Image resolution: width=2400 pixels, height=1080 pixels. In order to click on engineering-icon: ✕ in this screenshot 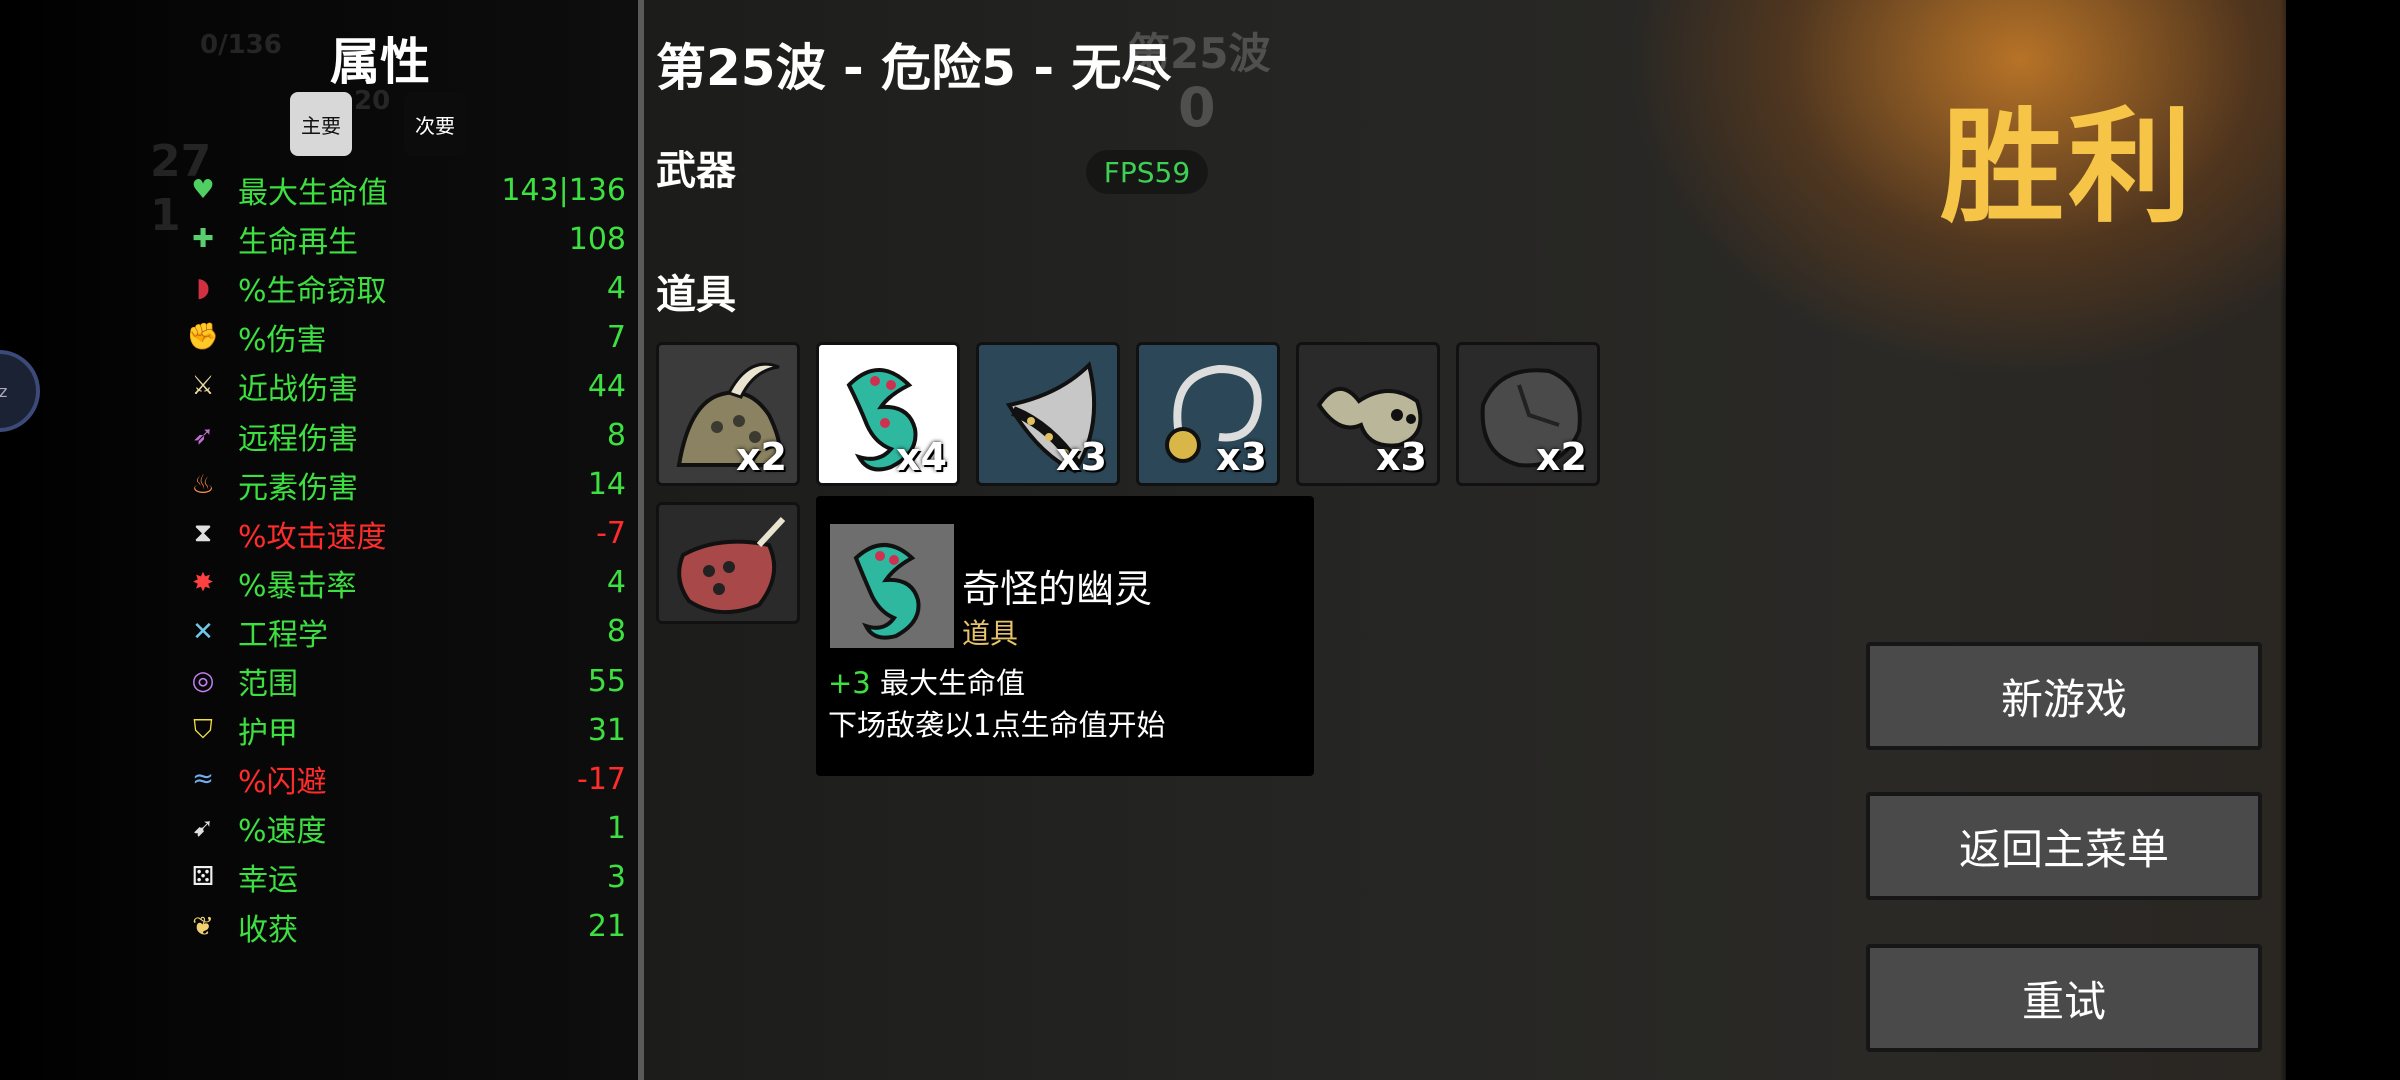, I will do `click(203, 631)`.